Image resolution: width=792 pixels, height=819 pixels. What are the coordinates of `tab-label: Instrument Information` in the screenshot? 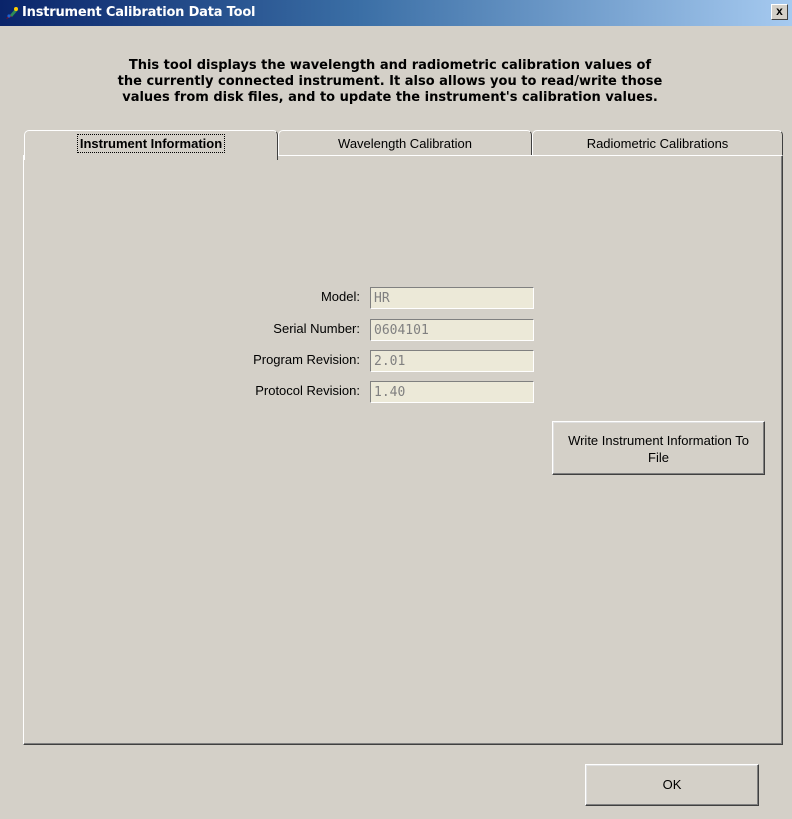 It's located at (151, 143).